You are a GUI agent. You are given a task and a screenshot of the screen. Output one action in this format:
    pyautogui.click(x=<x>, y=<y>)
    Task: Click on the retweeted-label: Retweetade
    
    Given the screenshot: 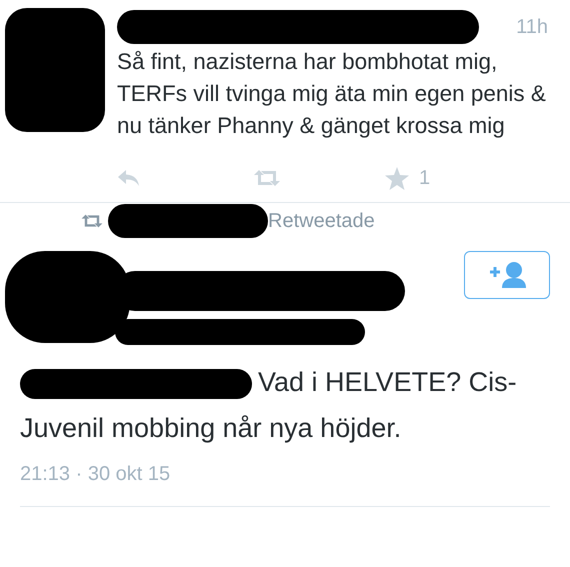 What is the action you would take?
    pyautogui.click(x=321, y=221)
    